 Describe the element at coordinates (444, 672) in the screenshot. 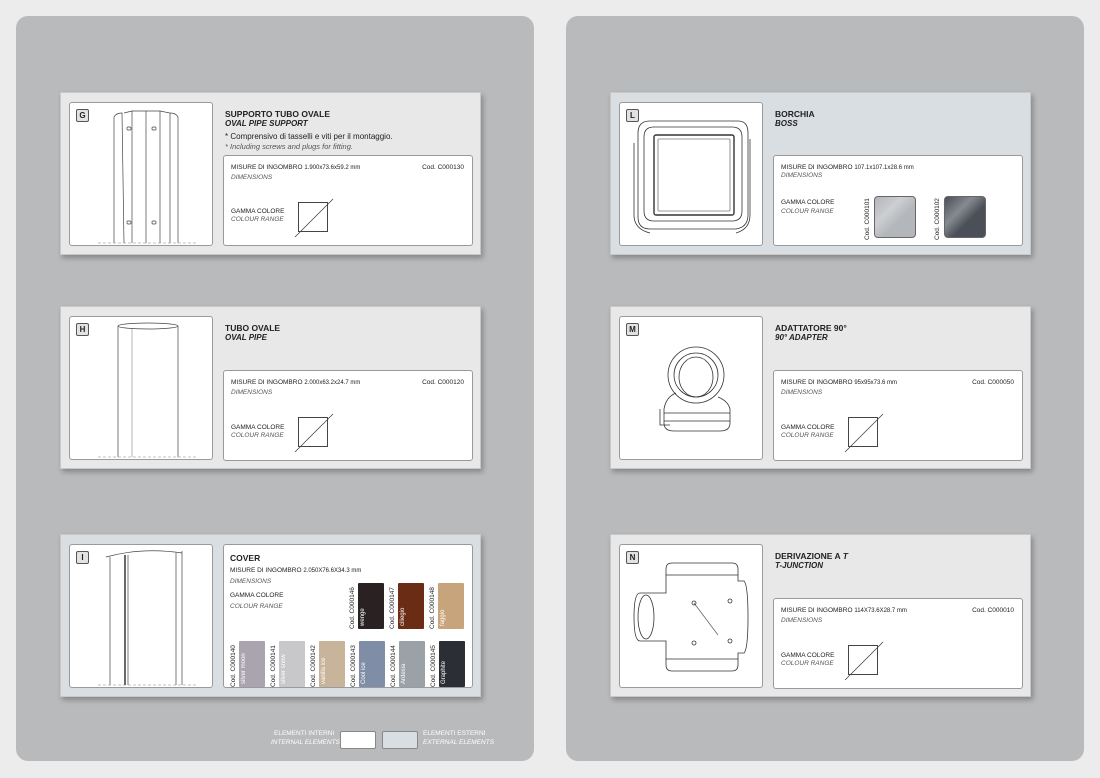

I see `swatch-name: Graphite` at that location.